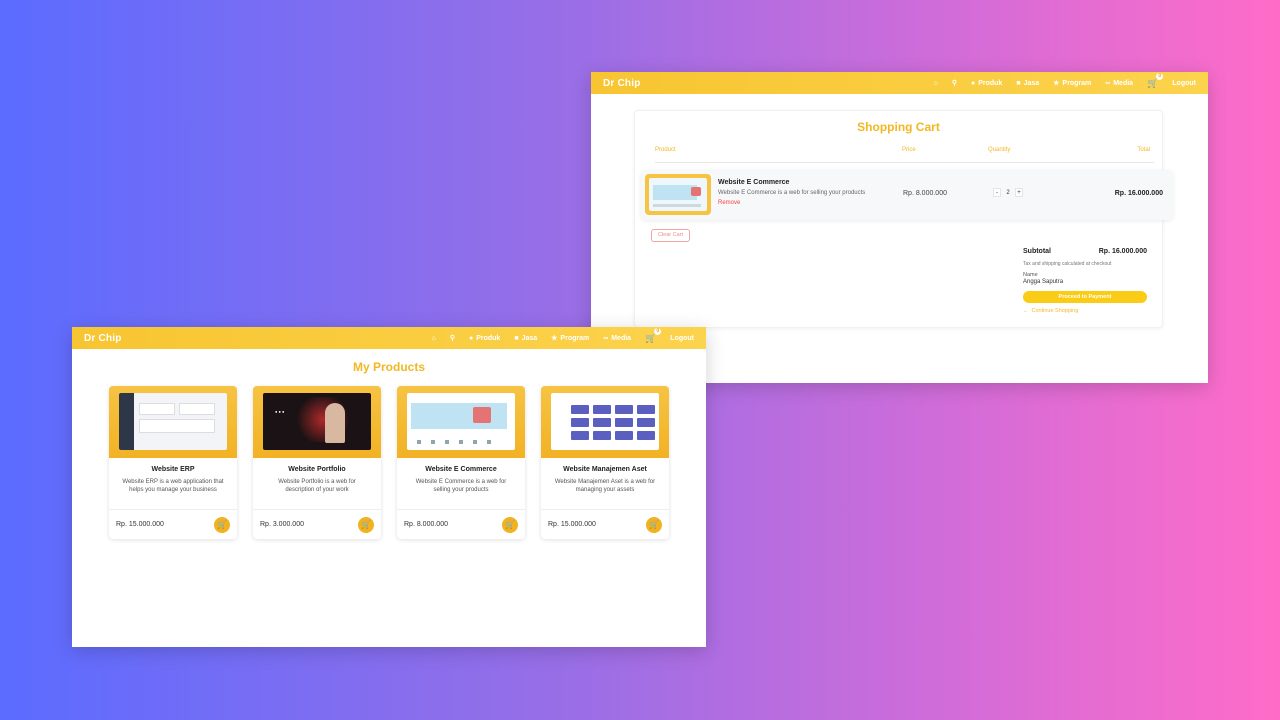 The width and height of the screenshot is (1280, 720). Describe the element at coordinates (678, 194) in the screenshot. I see `product-thumbnail` at that location.